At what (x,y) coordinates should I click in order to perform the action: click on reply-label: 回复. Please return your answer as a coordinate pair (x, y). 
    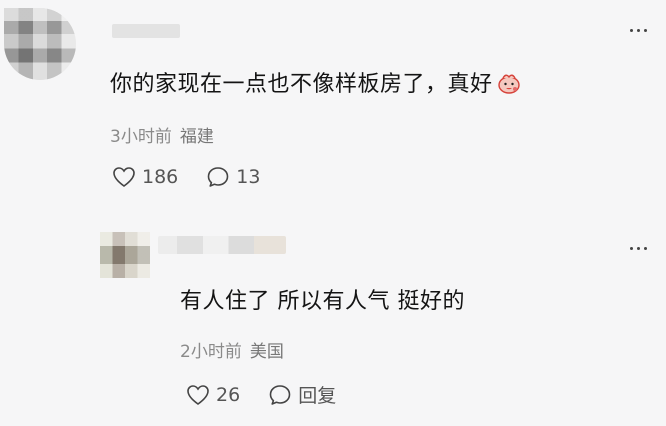
    Looking at the image, I should click on (317, 396).